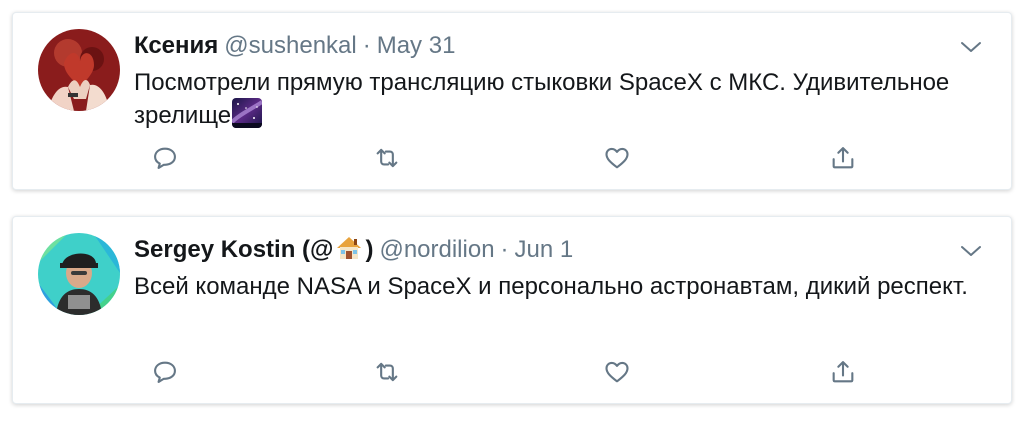  Describe the element at coordinates (290, 45) in the screenshot. I see `author-handle: @sushenkal` at that location.